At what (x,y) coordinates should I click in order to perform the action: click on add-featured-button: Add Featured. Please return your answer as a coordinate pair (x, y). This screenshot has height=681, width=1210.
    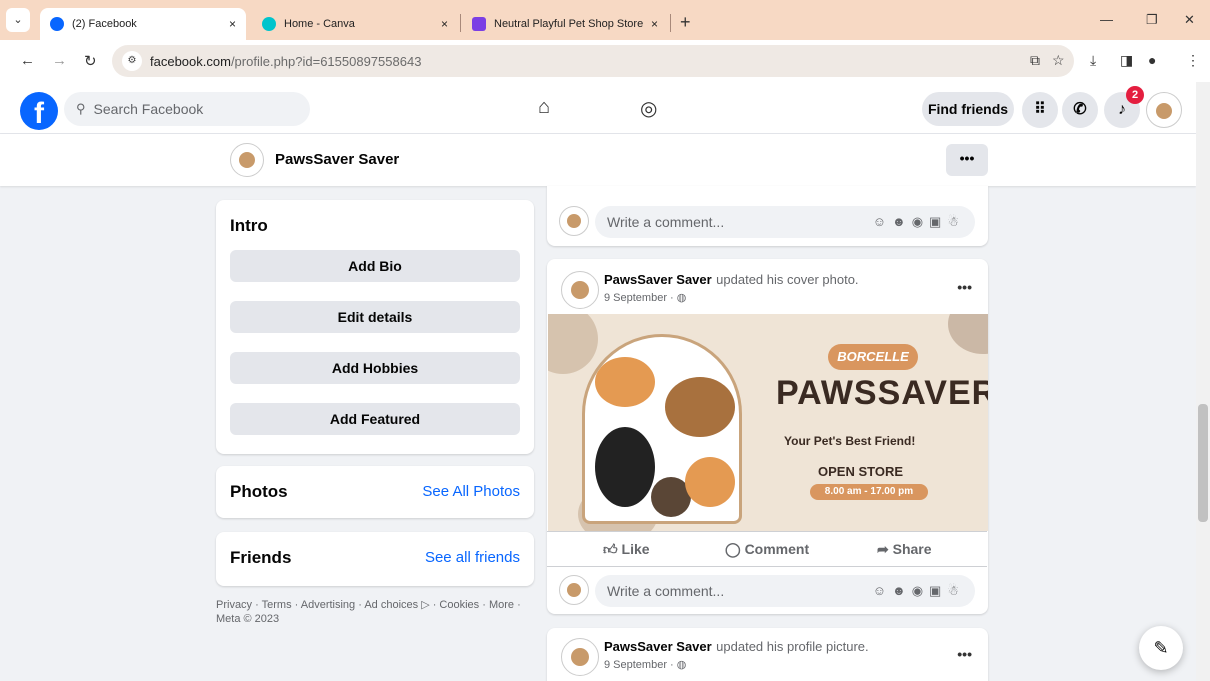
    Looking at the image, I should click on (375, 419).